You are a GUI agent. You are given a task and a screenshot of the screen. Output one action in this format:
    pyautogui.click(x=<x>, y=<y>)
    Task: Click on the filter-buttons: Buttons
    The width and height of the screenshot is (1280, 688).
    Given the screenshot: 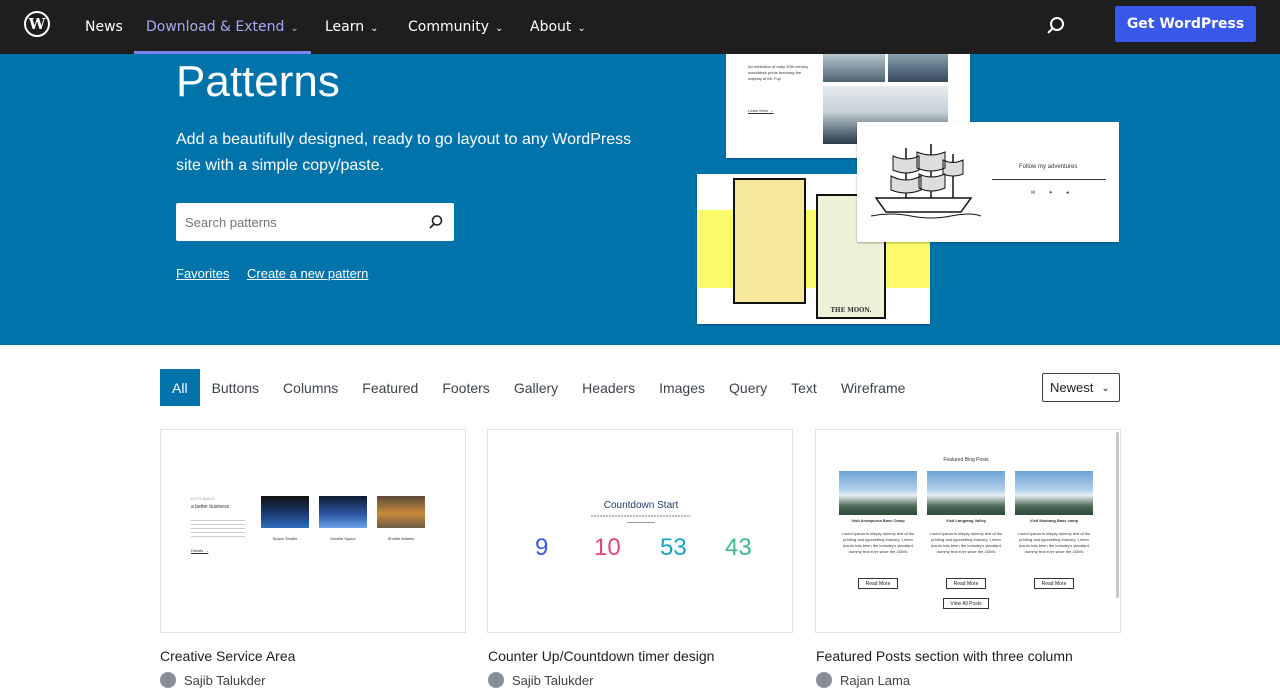 What is the action you would take?
    pyautogui.click(x=235, y=387)
    